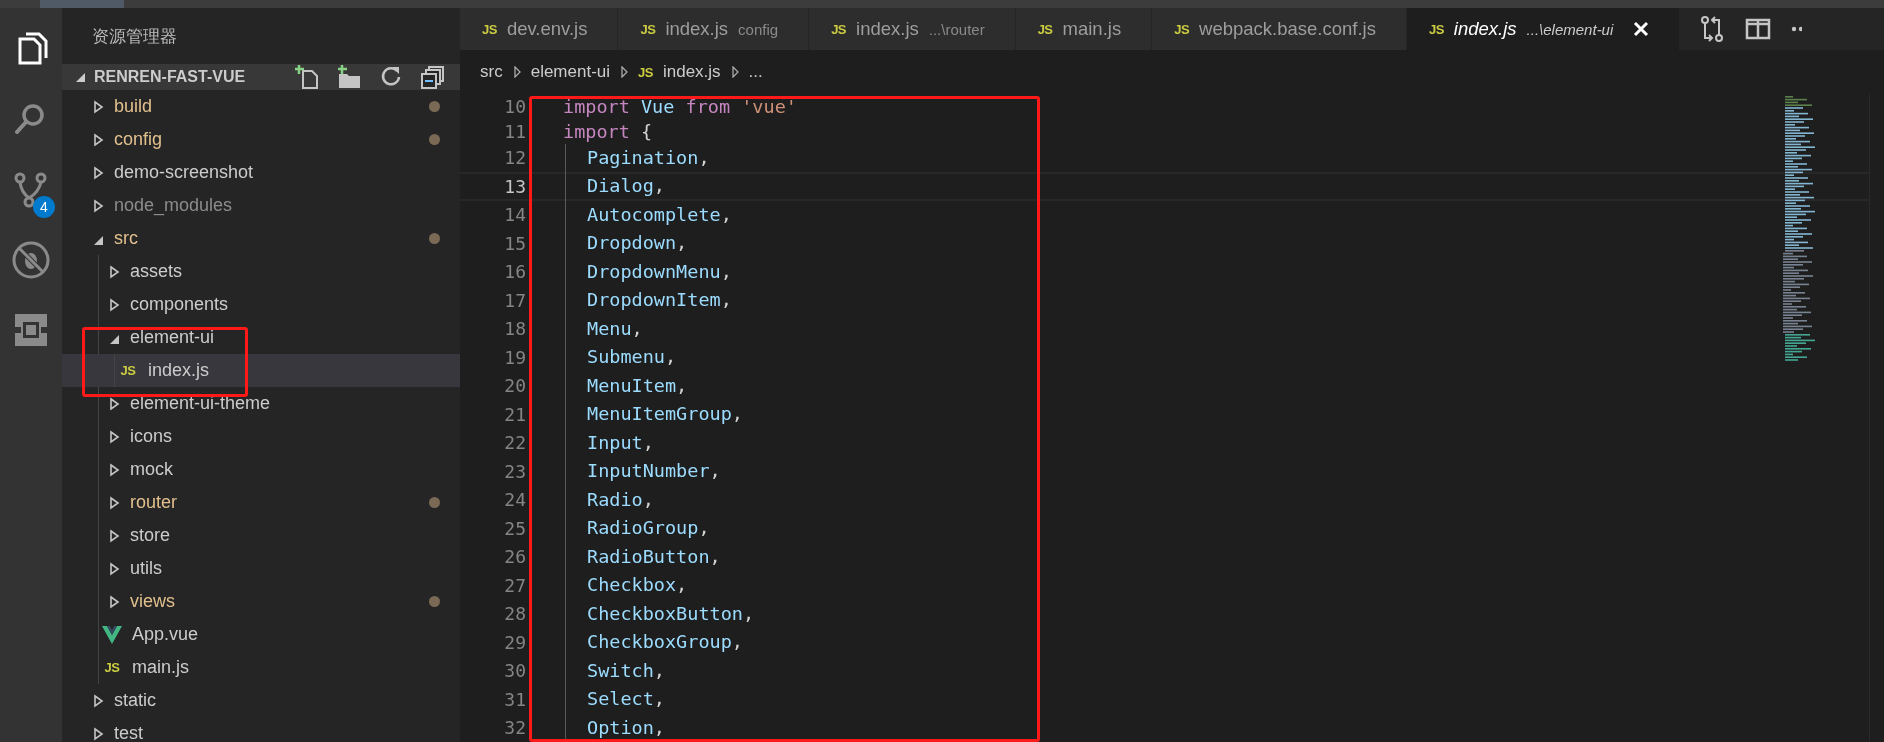 Image resolution: width=1884 pixels, height=742 pixels. Describe the element at coordinates (680, 106) in the screenshot. I see `code-text: import Vue from 'vue'` at that location.